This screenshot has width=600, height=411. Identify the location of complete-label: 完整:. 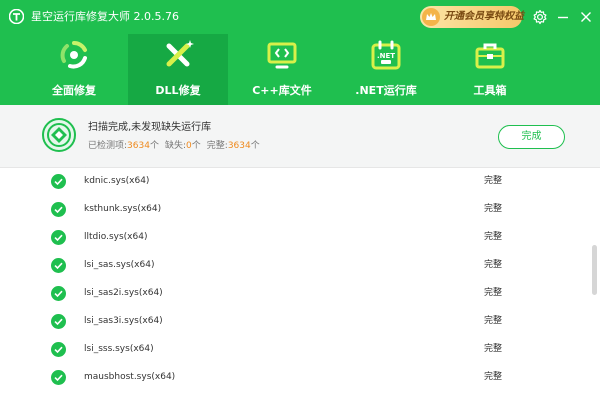
(217, 146).